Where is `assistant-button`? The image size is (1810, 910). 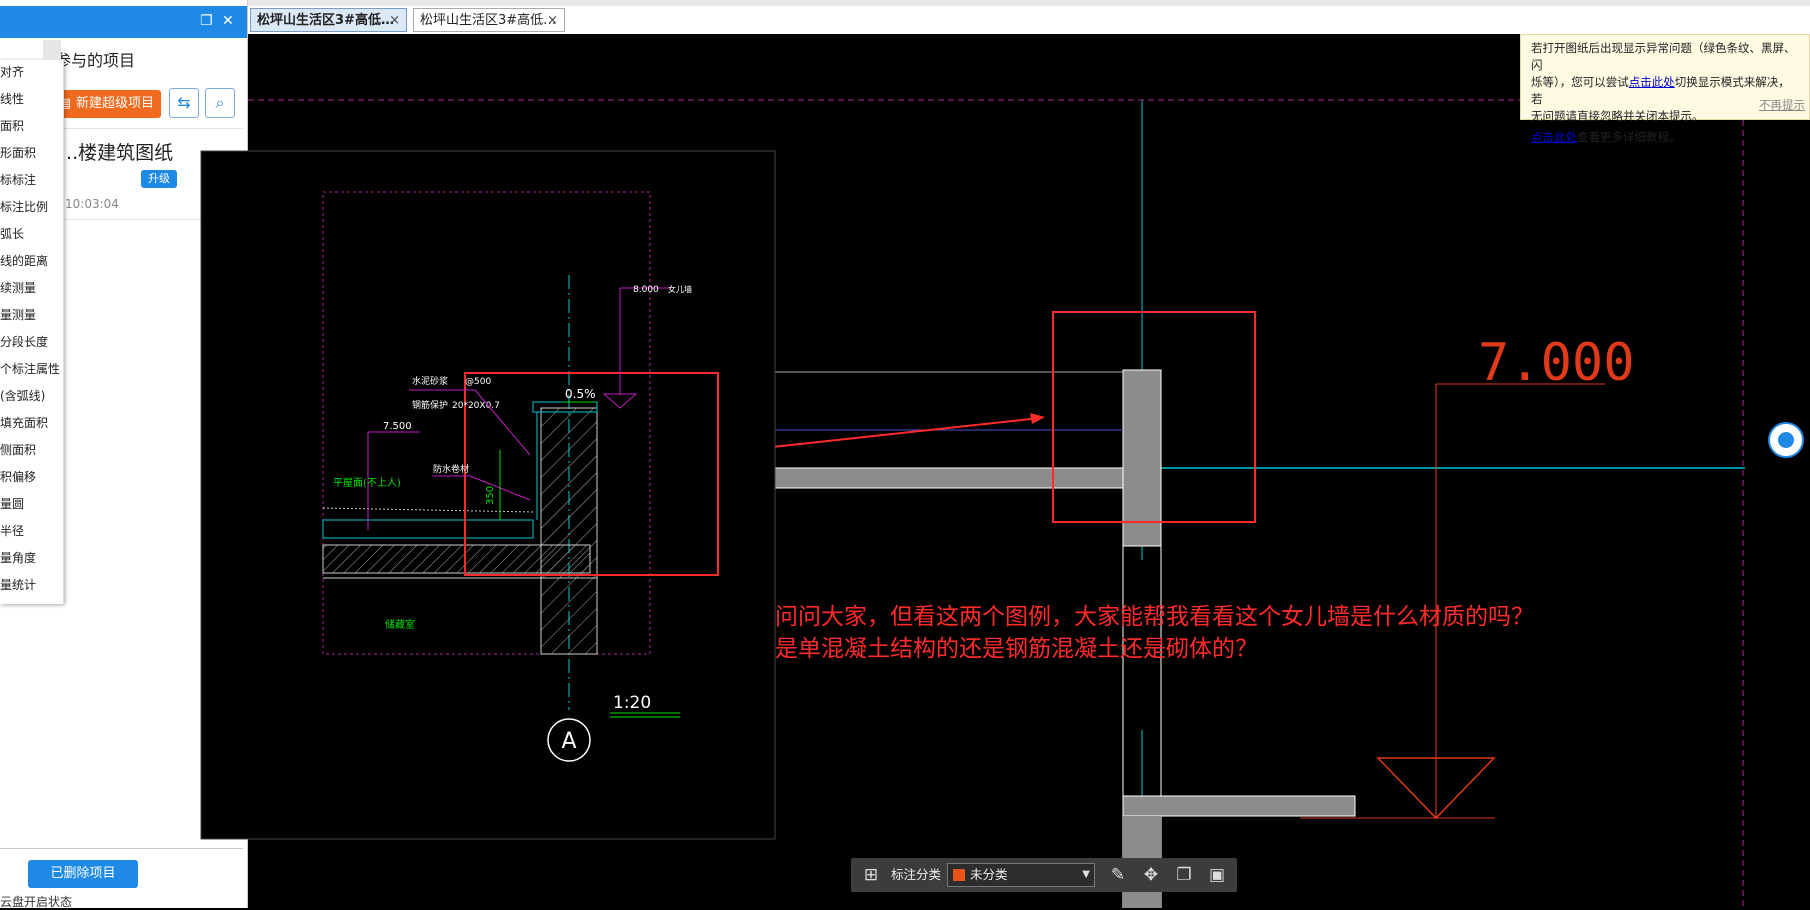
assistant-button is located at coordinates (1786, 440).